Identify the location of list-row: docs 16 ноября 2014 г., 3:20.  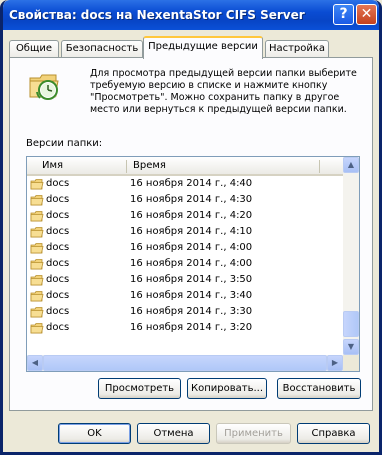
(185, 328).